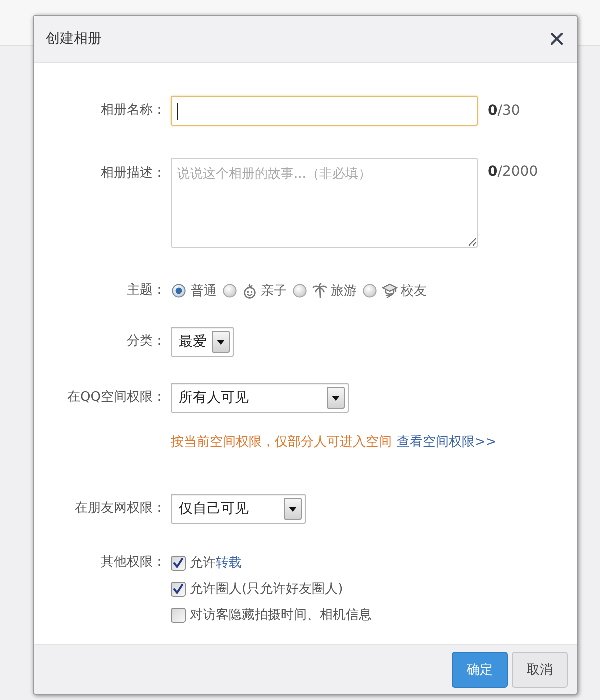  What do you see at coordinates (120, 509) in the screenshot?
I see `field-label: 在朋友网权限：` at bounding box center [120, 509].